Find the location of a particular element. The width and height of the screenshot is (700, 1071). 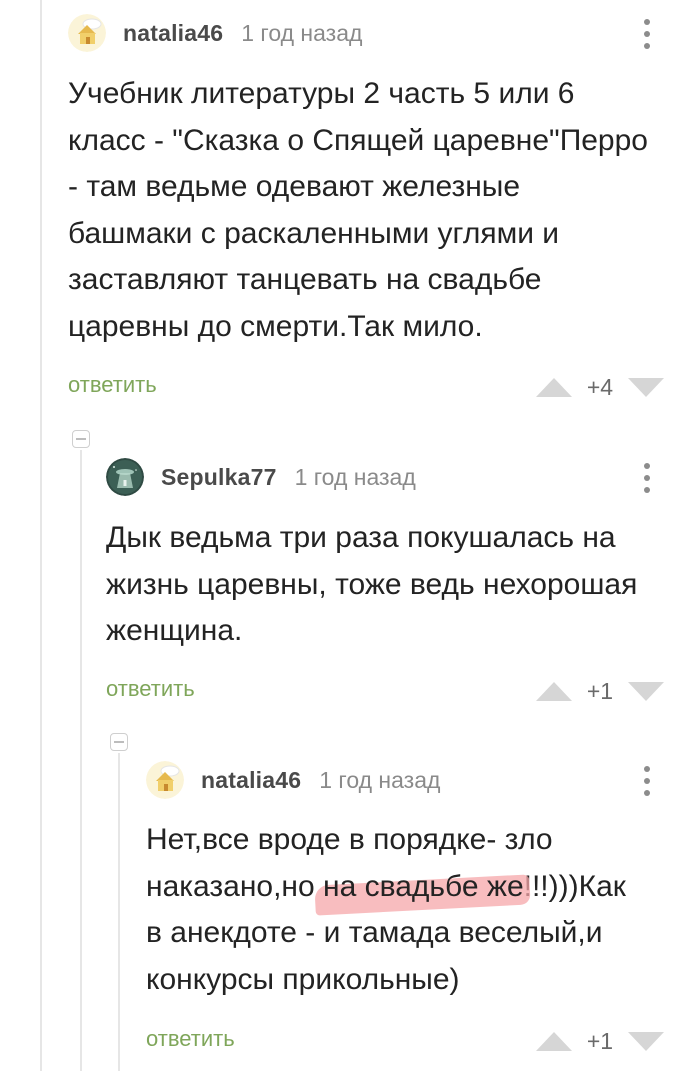

text-line: наказано,но на свадьбе же!!!)))Как is located at coordinates (386, 890).